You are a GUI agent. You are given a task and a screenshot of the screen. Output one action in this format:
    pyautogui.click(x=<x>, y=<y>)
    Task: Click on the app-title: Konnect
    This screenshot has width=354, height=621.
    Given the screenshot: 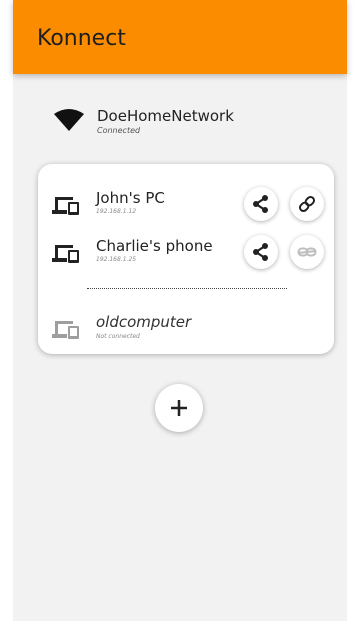 What is the action you would take?
    pyautogui.click(x=81, y=38)
    